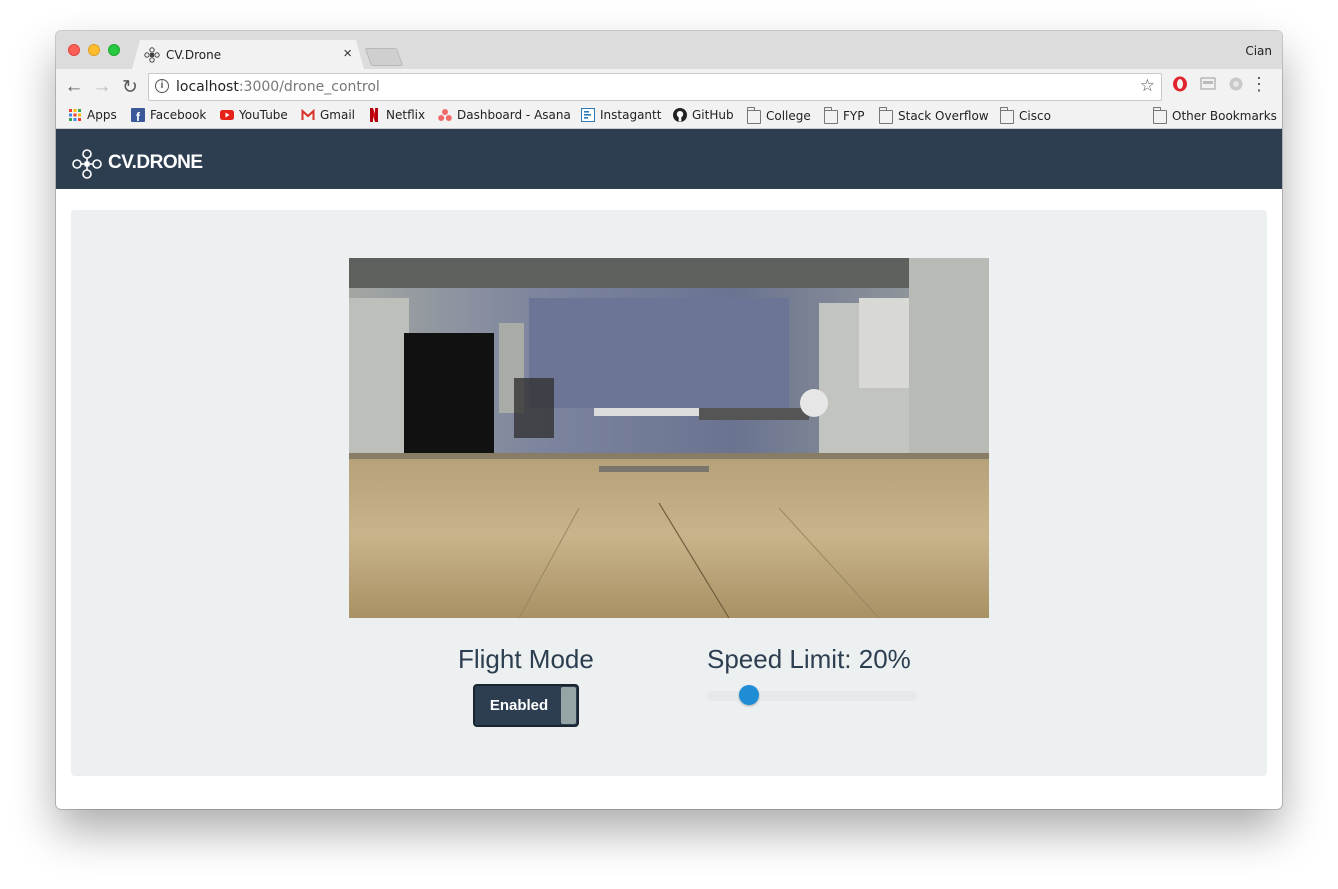  I want to click on bookmark-label: Cisco, so click(1035, 116).